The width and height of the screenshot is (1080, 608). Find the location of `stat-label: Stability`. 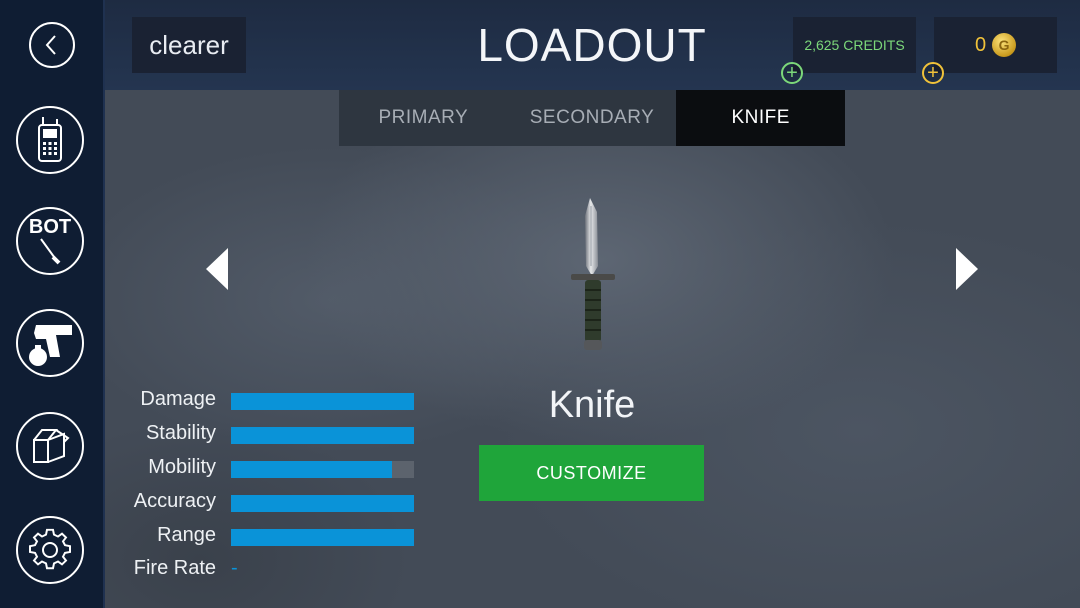

stat-label: Stability is located at coordinates (180, 433).